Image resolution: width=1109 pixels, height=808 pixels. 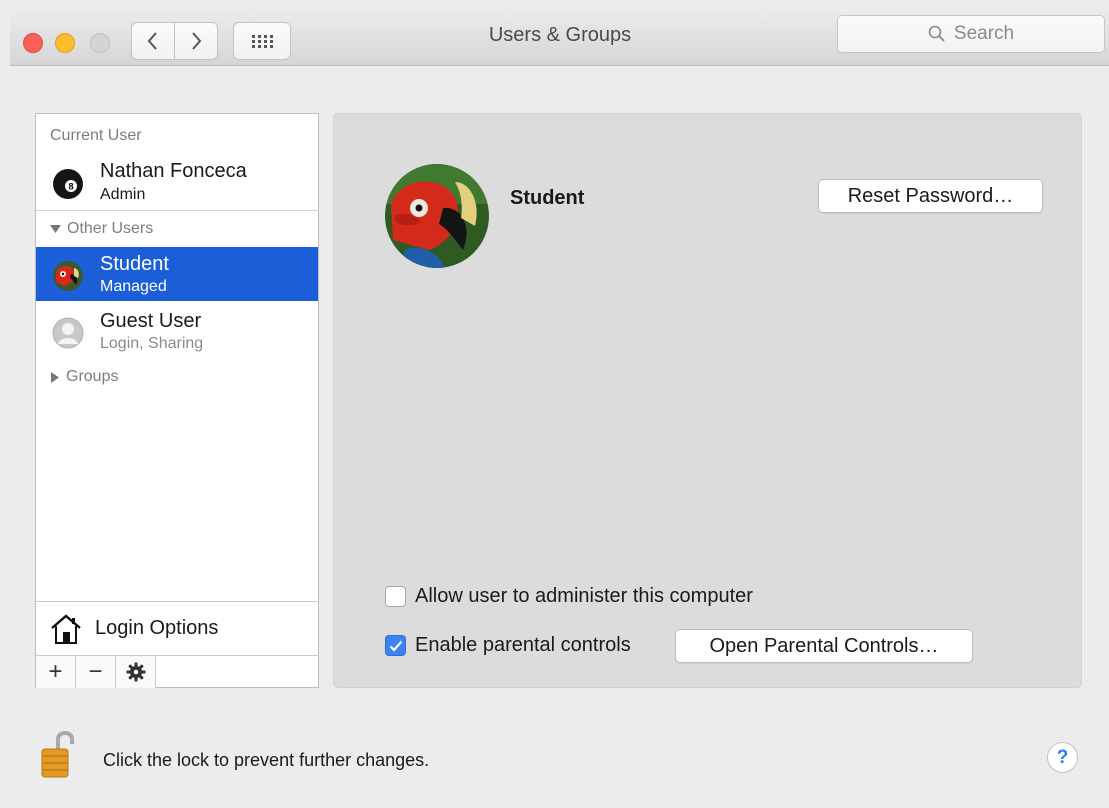 I want to click on disclosure-right-icon, so click(x=55, y=377).